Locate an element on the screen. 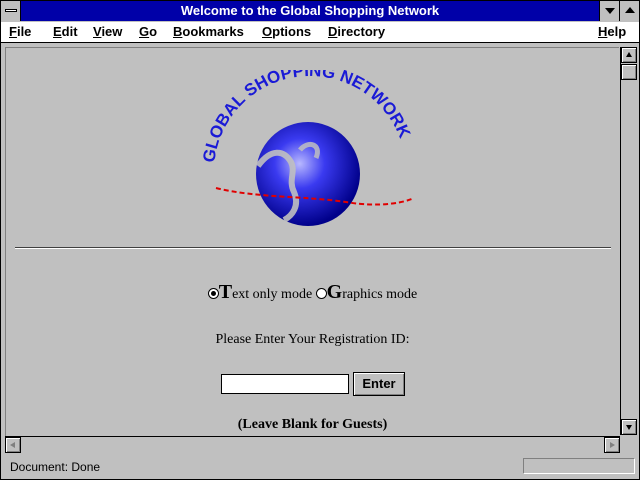 The height and width of the screenshot is (480, 640). arrow-up-icon is located at coordinates (629, 54).